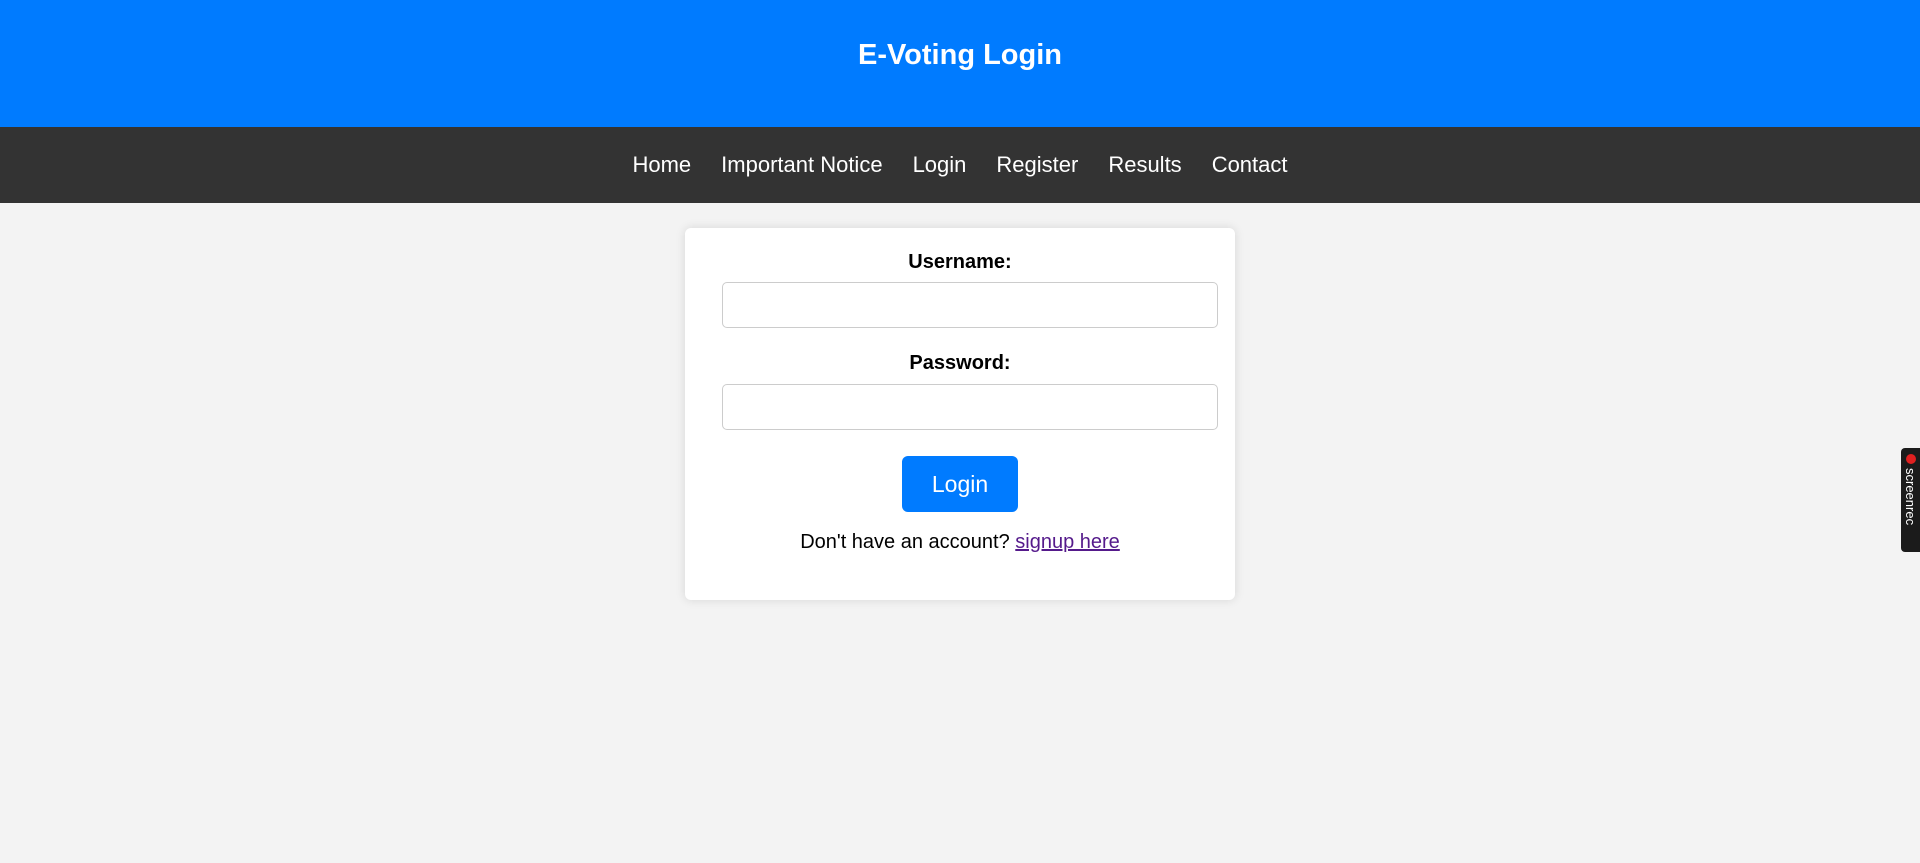  What do you see at coordinates (661, 165) in the screenshot?
I see `nav-home-link: Home` at bounding box center [661, 165].